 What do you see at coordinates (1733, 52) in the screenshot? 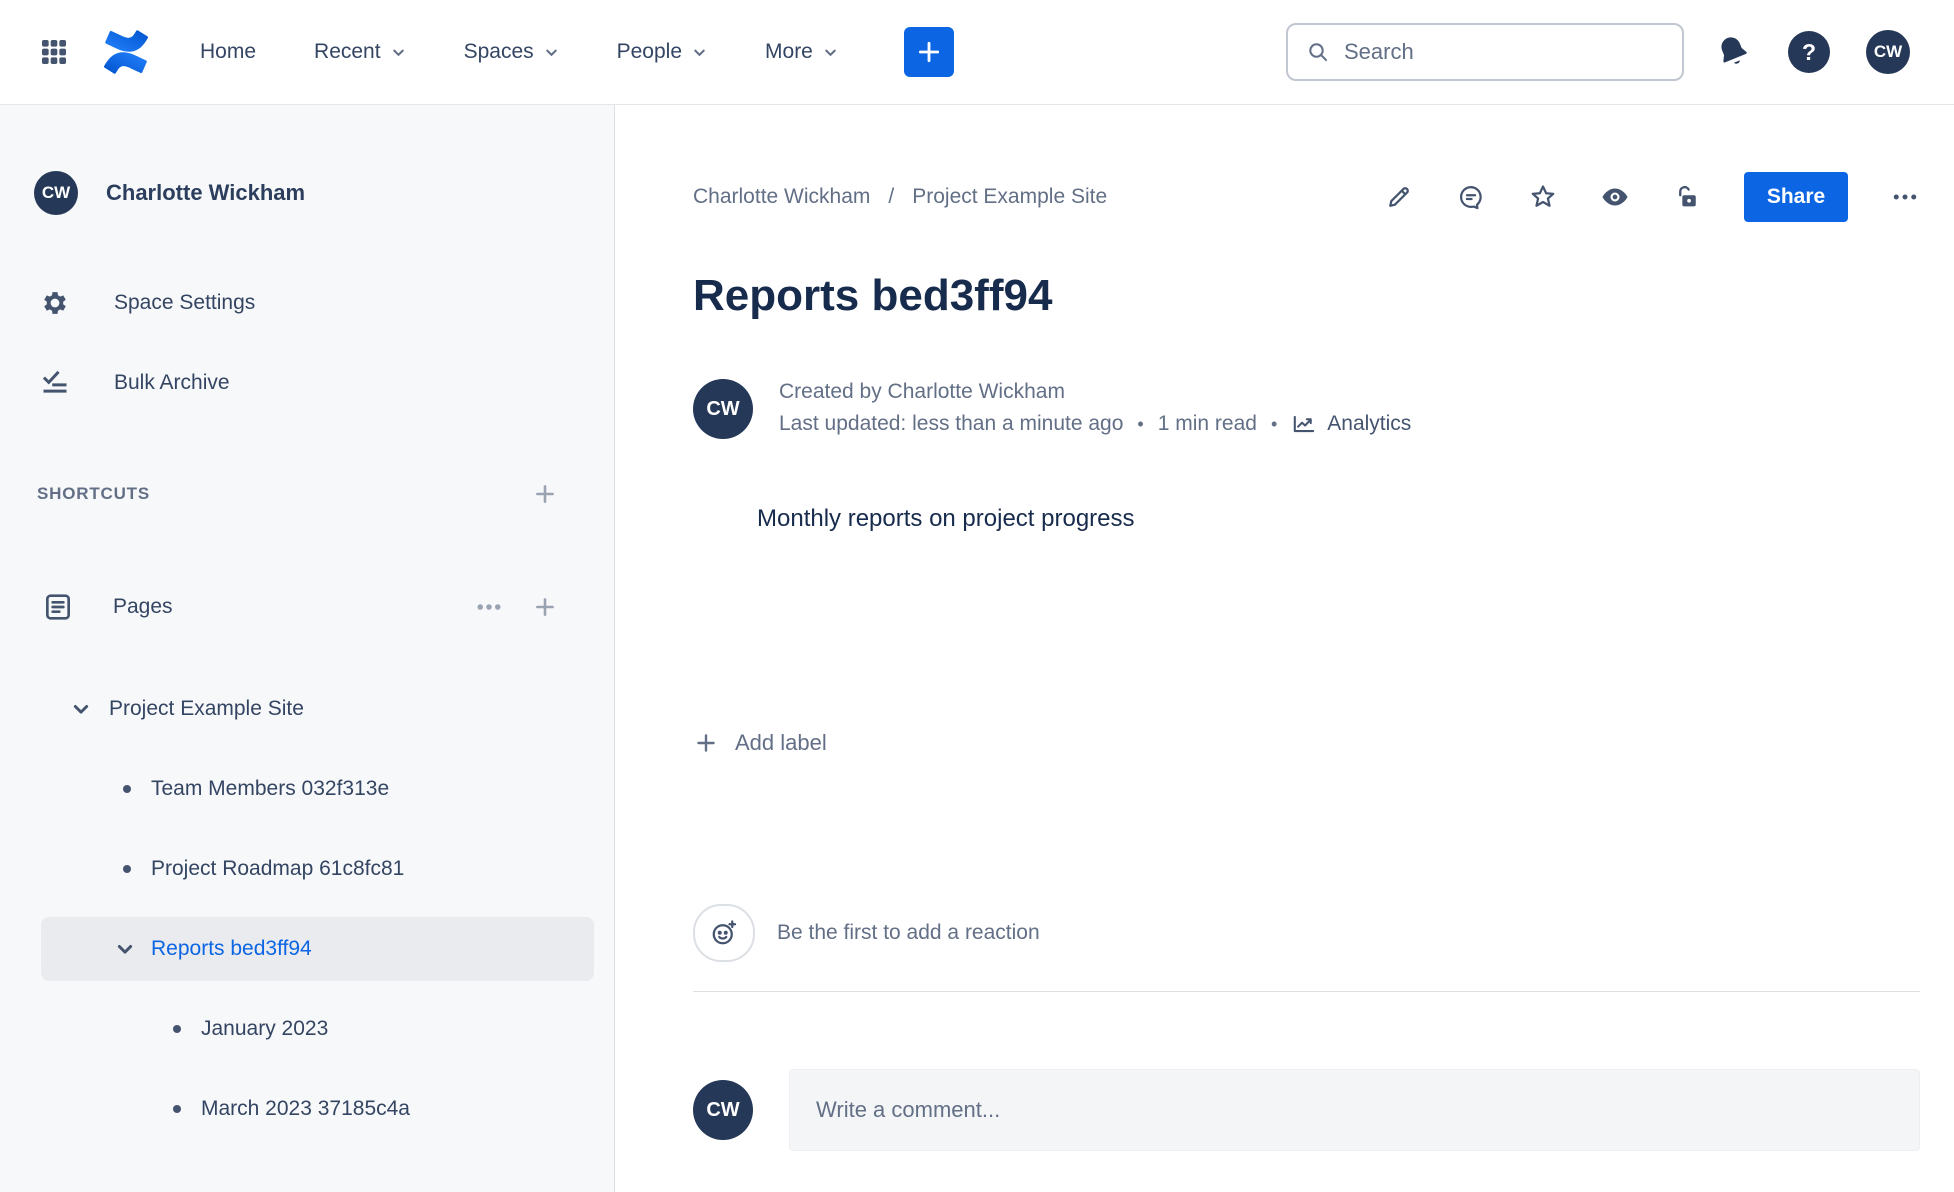
I see `notifications-button` at bounding box center [1733, 52].